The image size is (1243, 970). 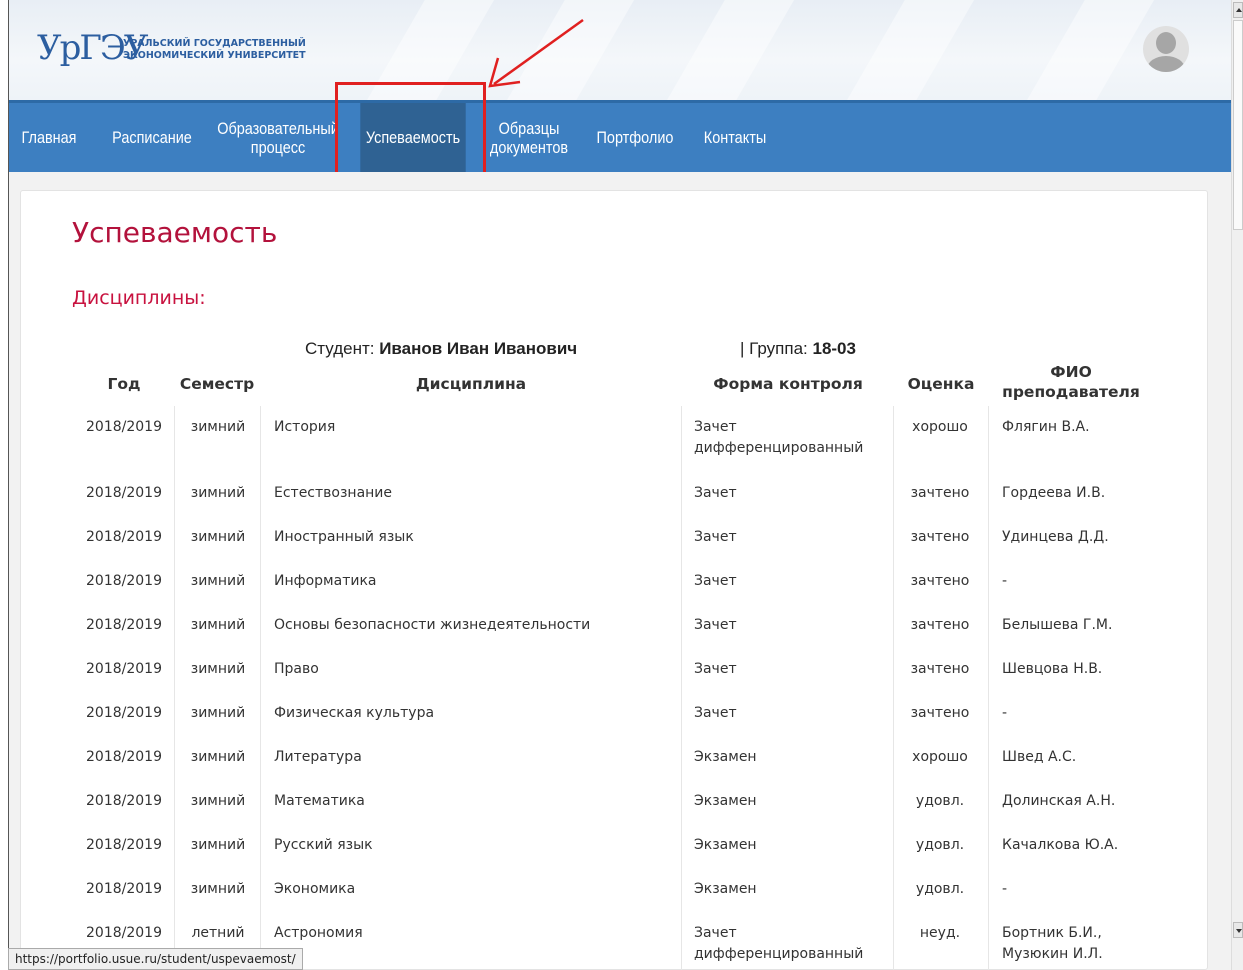 What do you see at coordinates (410, 133) in the screenshot?
I see `annotation-highlight-box` at bounding box center [410, 133].